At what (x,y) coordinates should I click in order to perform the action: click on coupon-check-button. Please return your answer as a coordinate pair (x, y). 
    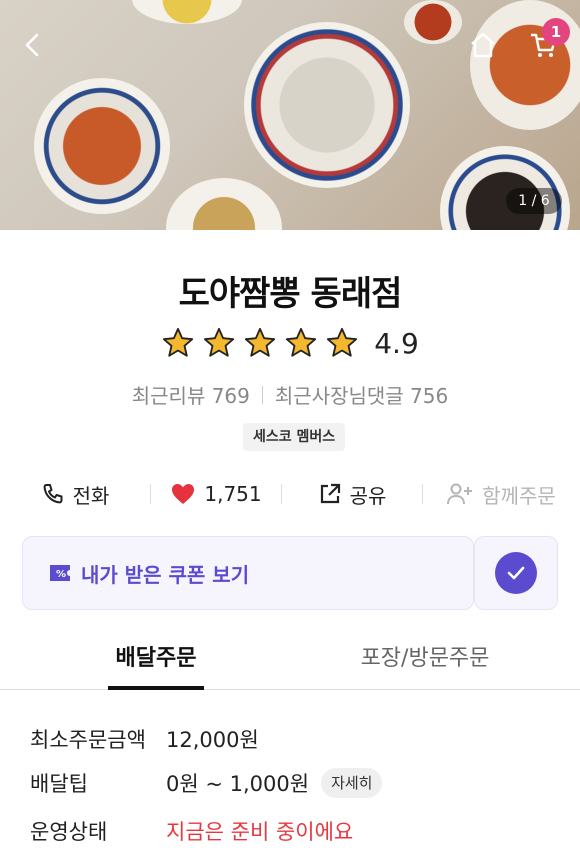
    Looking at the image, I should click on (516, 573).